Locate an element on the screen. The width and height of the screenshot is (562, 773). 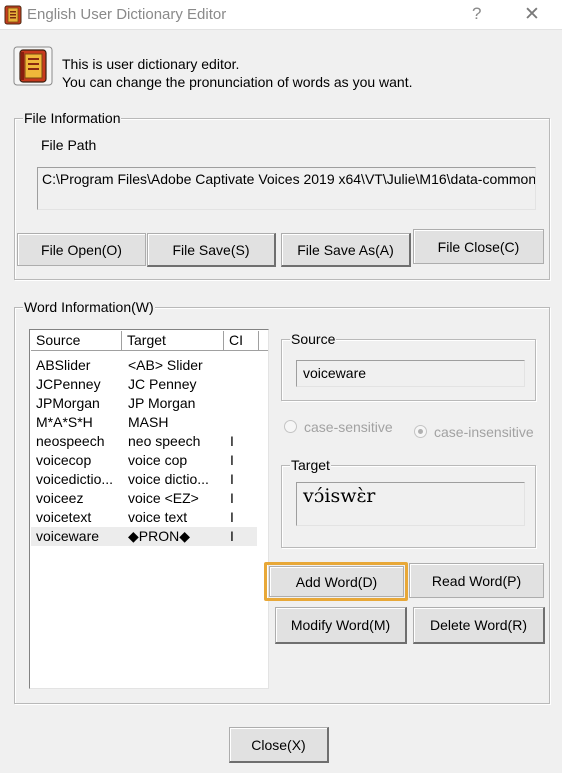
close-window-button: ✕ is located at coordinates (532, 14).